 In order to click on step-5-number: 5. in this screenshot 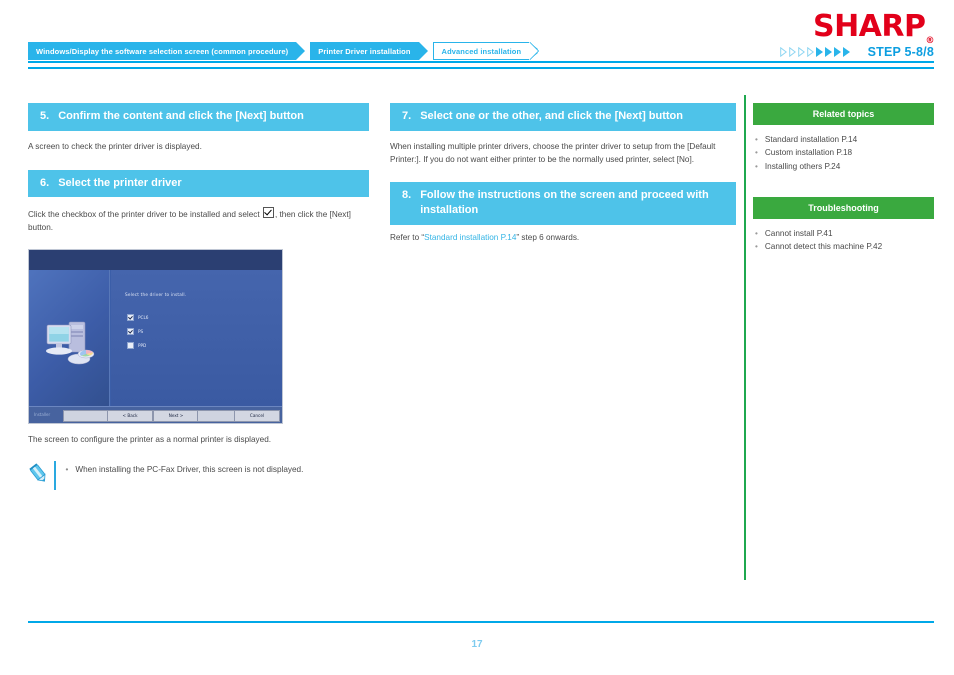, I will do `click(45, 116)`.